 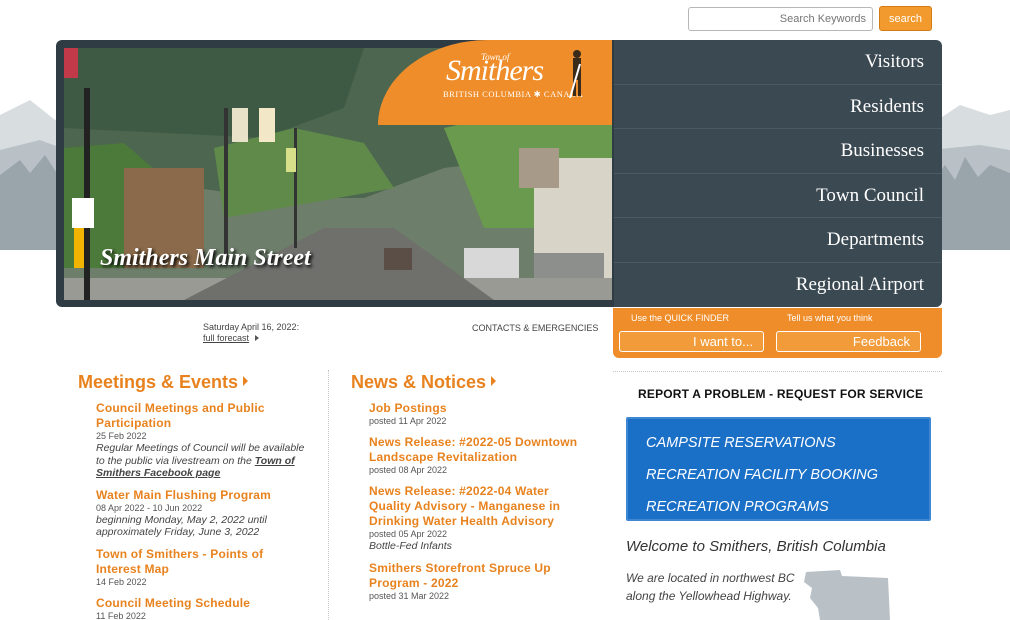 I want to click on meeting-title: Water Main Flushing Program, so click(x=201, y=495).